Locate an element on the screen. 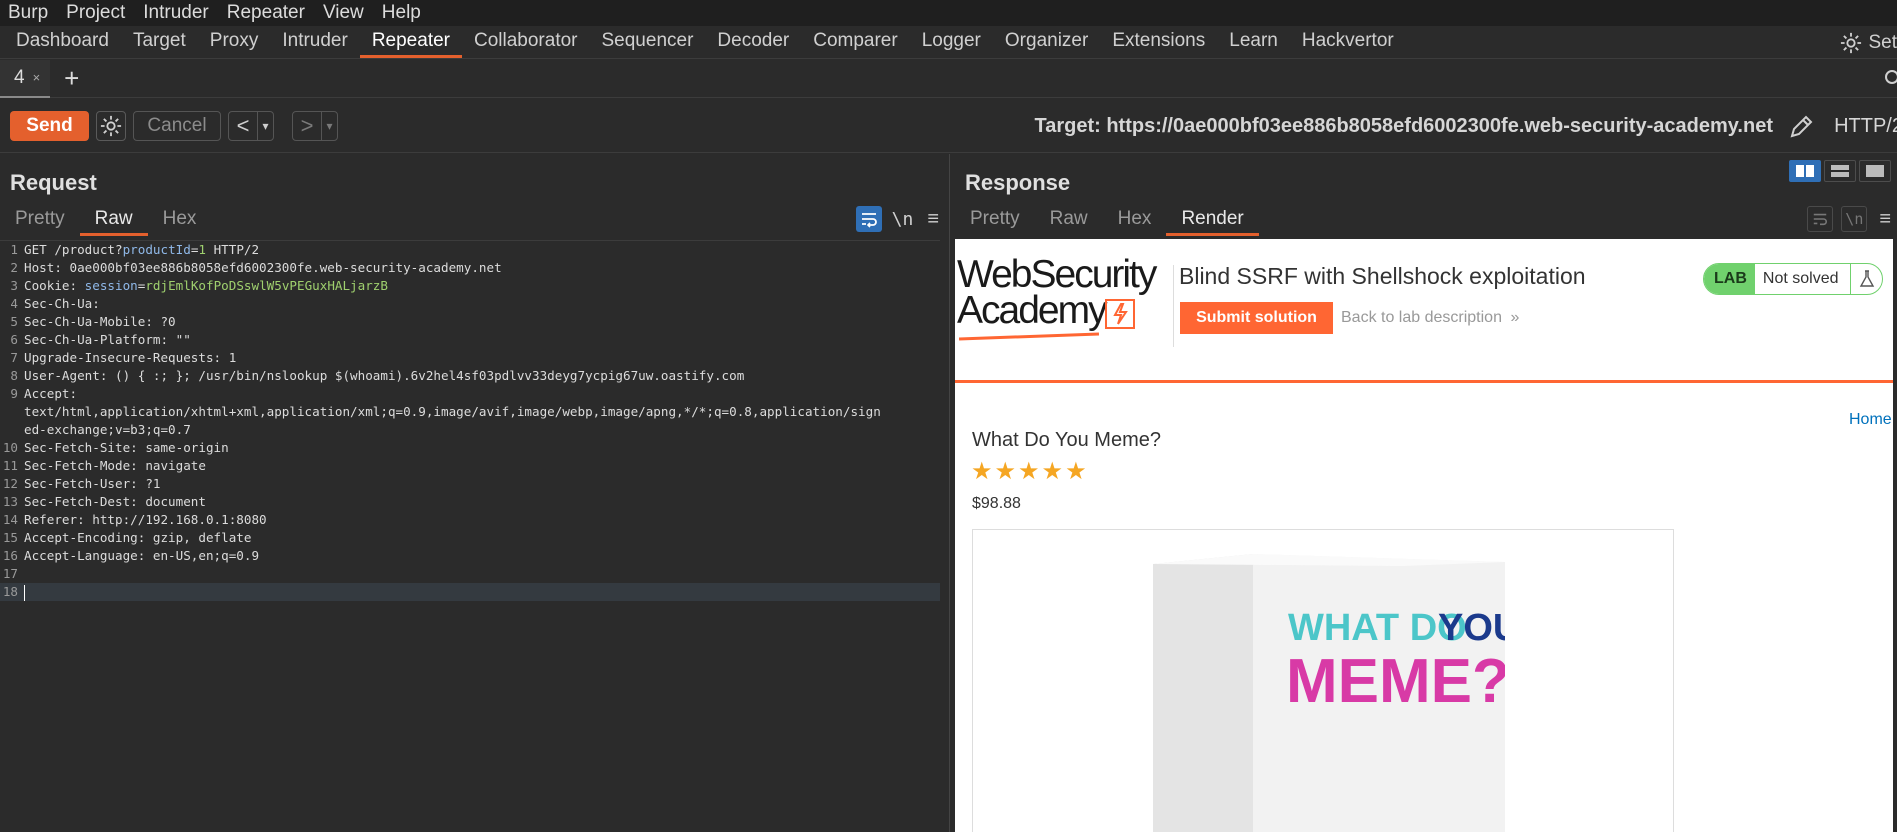 Image resolution: width=1897 pixels, height=832 pixels. response-title: Response is located at coordinates (1018, 182).